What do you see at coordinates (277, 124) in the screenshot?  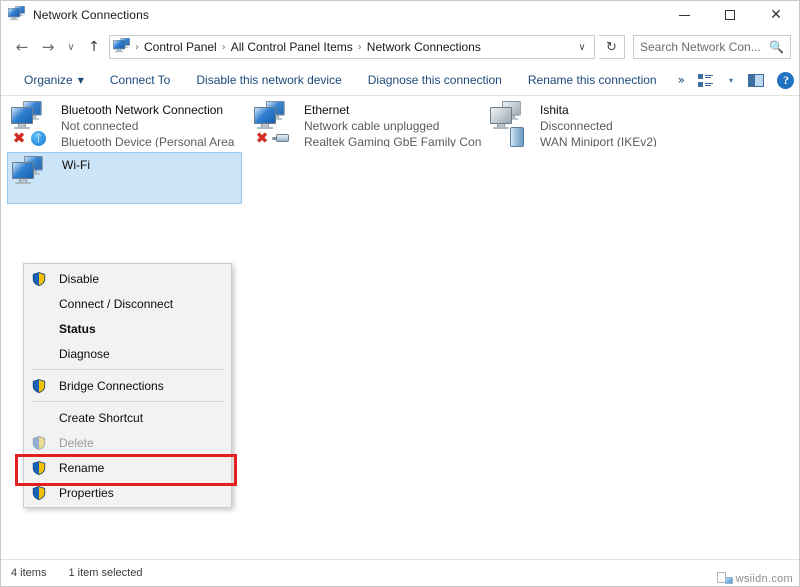 I see `ethernet-adapter-icon: ✖` at bounding box center [277, 124].